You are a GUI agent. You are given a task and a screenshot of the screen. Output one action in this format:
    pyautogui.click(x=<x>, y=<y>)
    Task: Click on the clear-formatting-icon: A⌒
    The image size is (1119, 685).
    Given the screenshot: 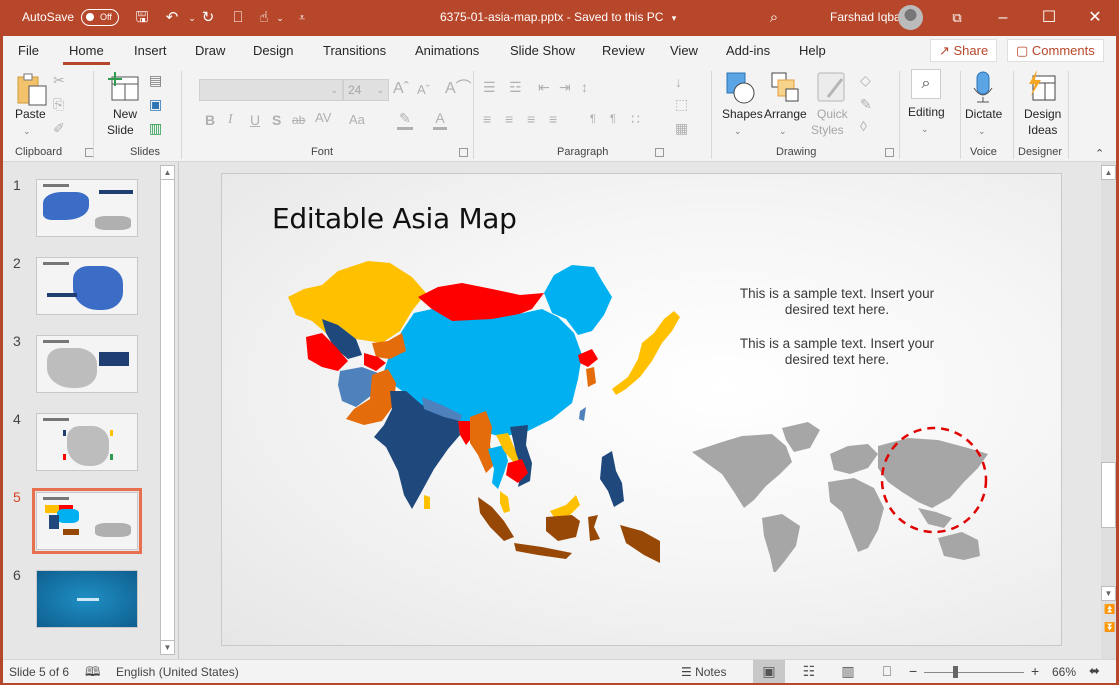 What is the action you would take?
    pyautogui.click(x=458, y=89)
    